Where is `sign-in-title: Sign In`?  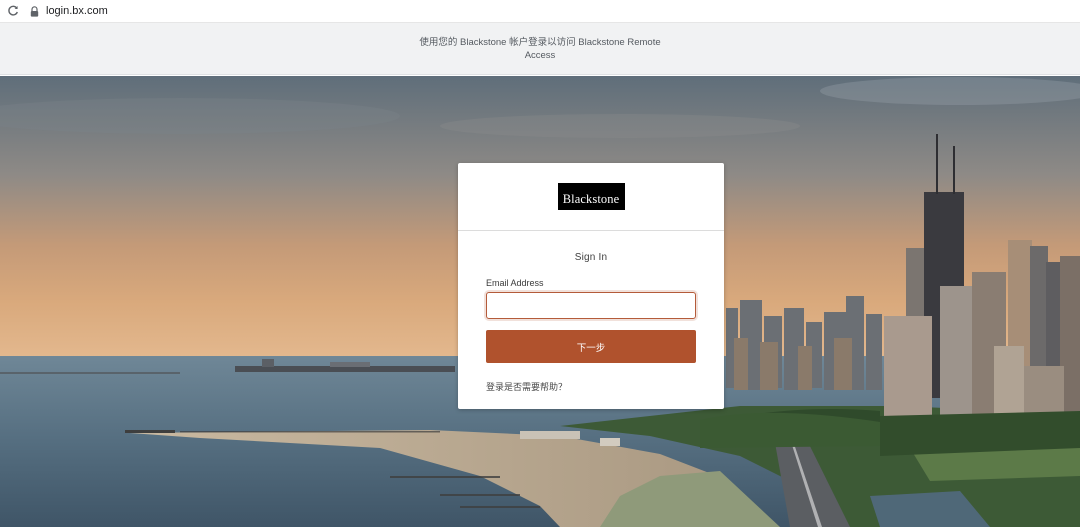
sign-in-title: Sign In is located at coordinates (591, 257).